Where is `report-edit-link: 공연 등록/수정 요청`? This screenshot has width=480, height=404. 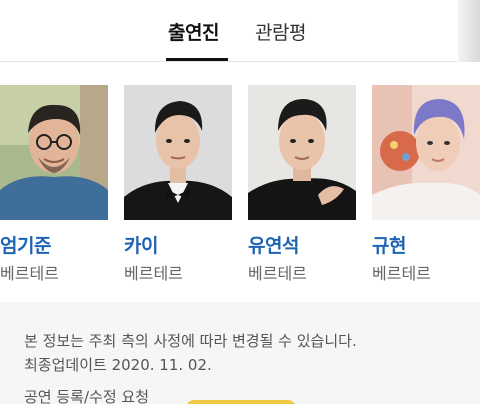
report-edit-link: 공연 등록/수정 요청 is located at coordinates (86, 395).